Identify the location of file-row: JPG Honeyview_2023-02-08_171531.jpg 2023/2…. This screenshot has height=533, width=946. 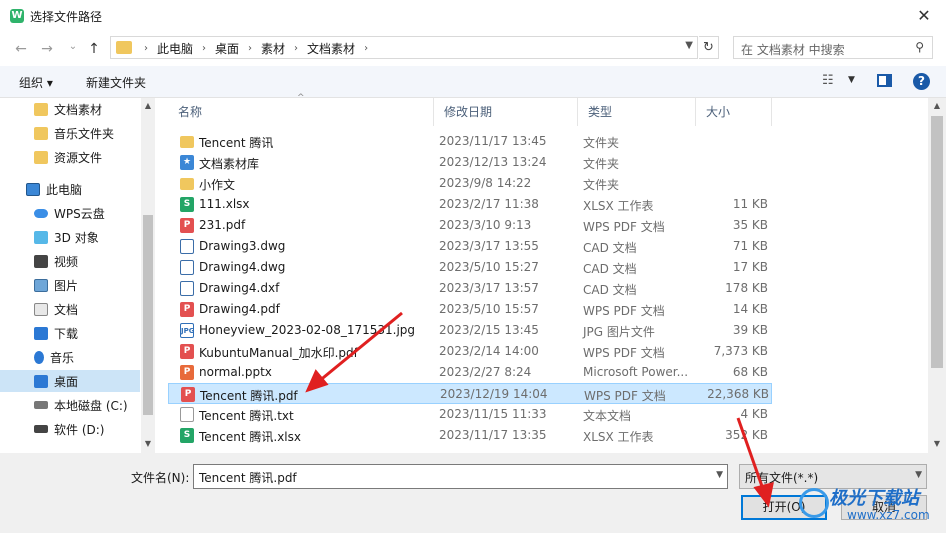
(470, 330).